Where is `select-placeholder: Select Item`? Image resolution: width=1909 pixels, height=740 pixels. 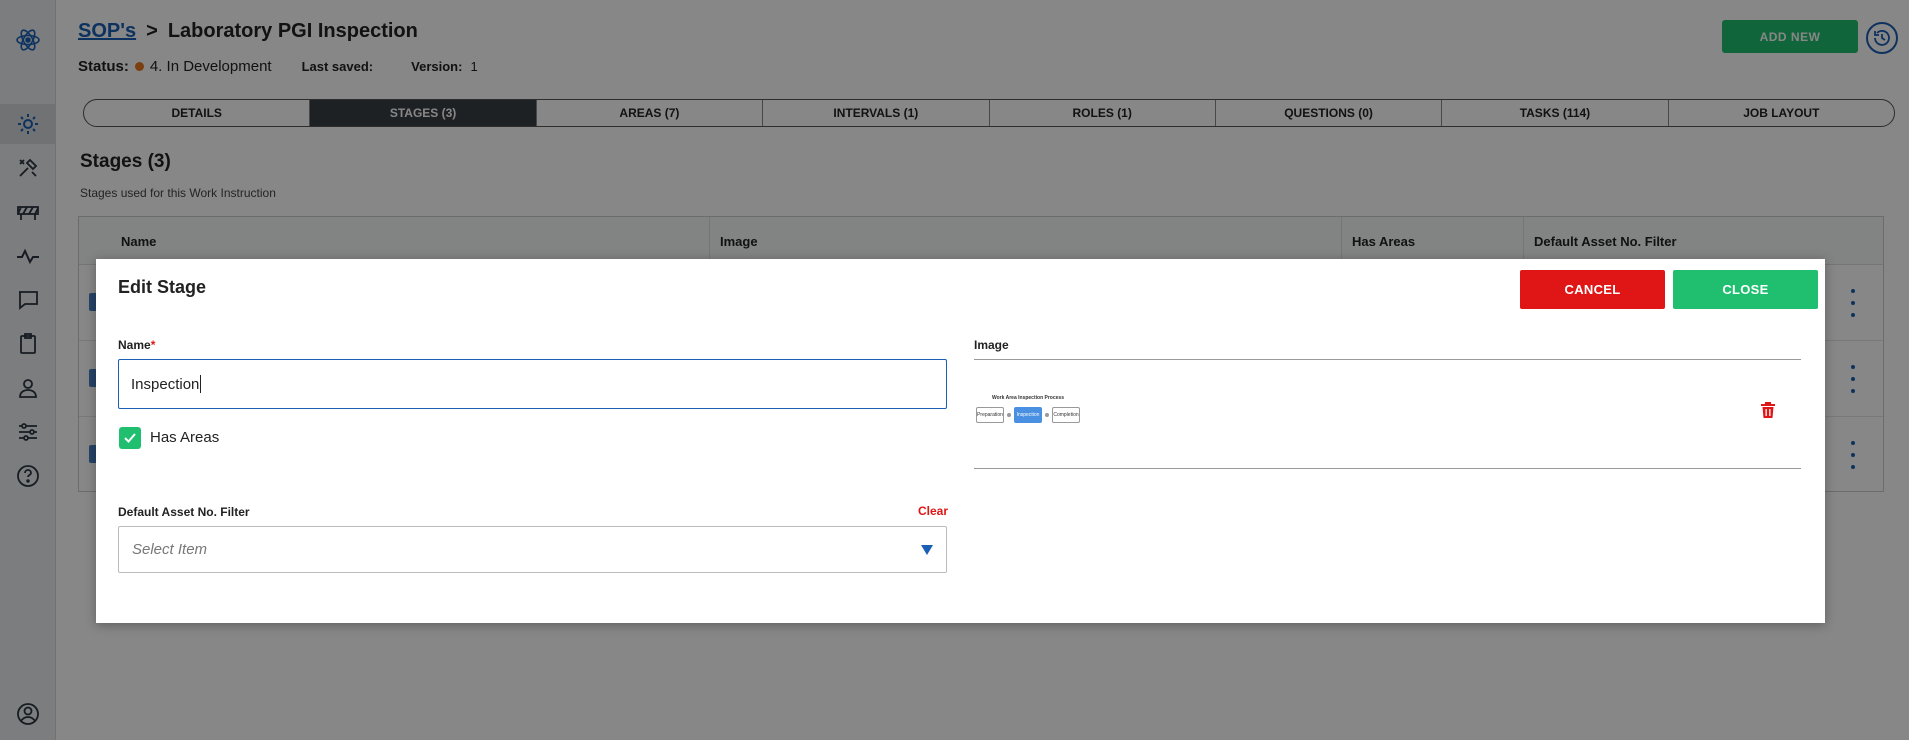
select-placeholder: Select Item is located at coordinates (170, 549).